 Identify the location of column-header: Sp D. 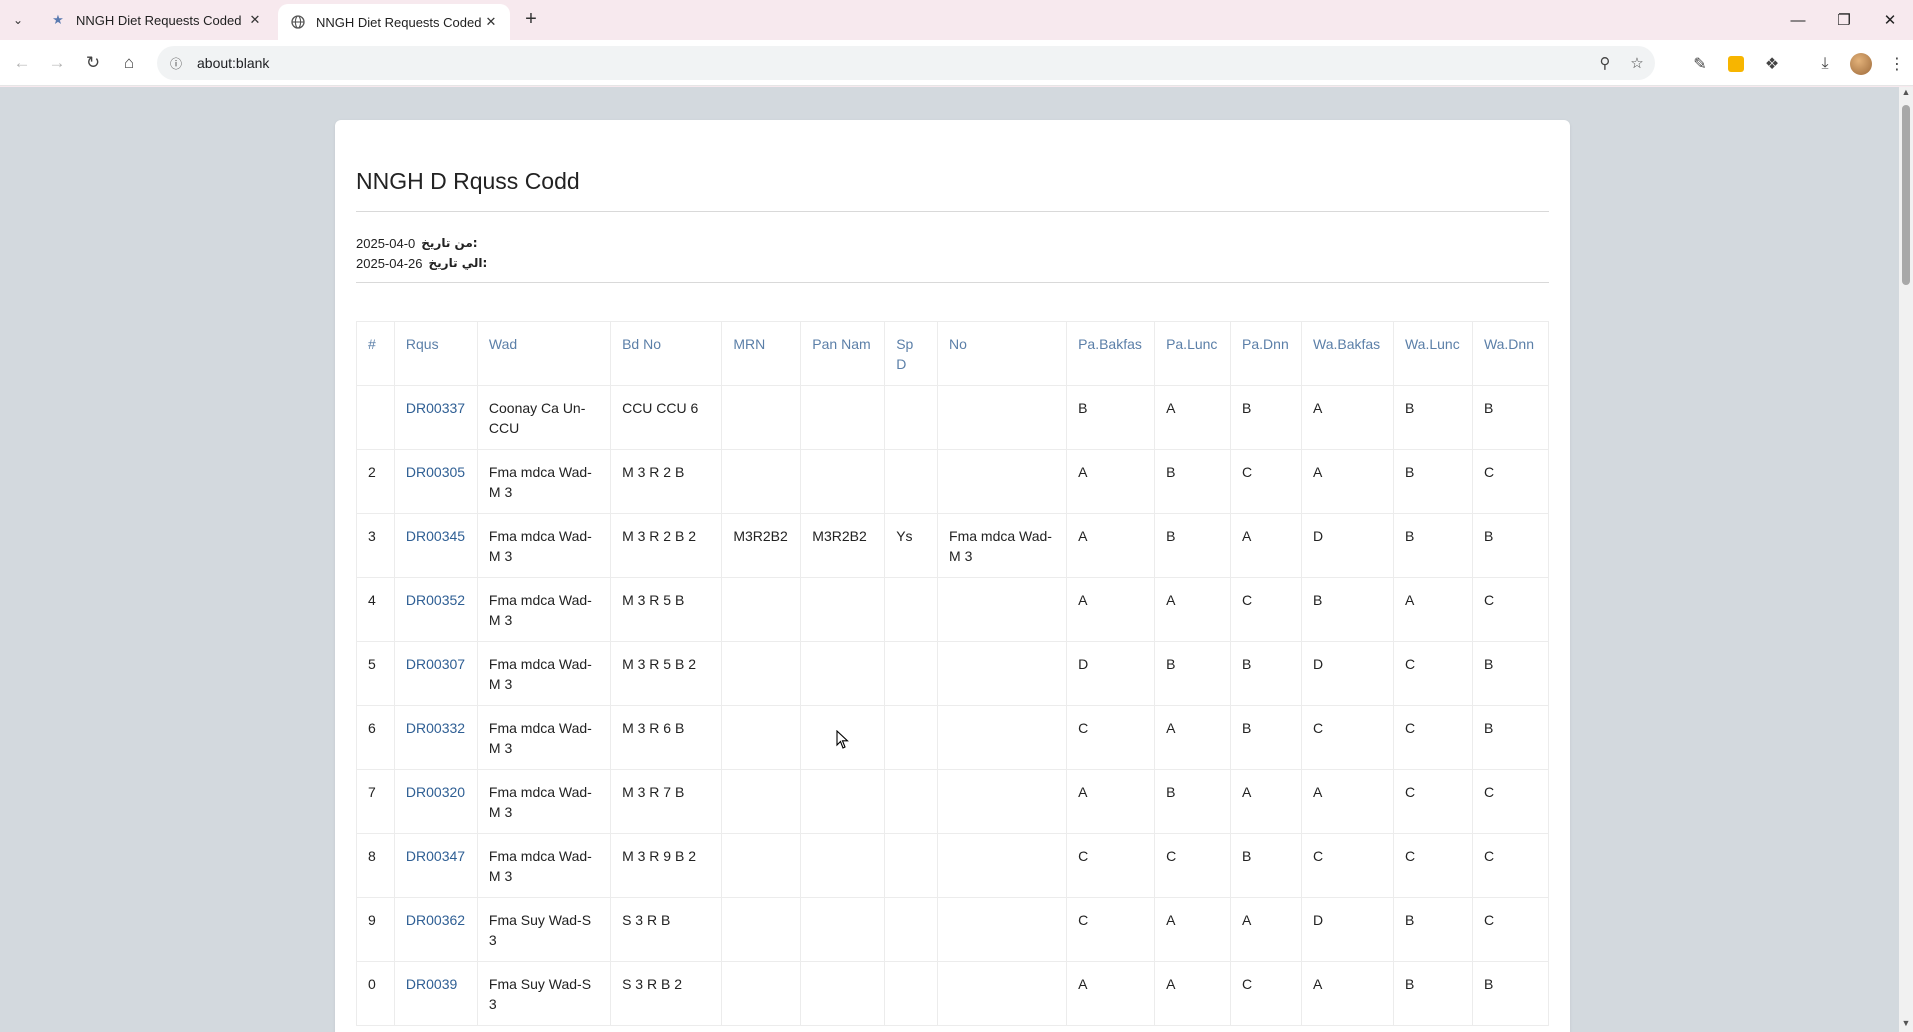
(911, 353).